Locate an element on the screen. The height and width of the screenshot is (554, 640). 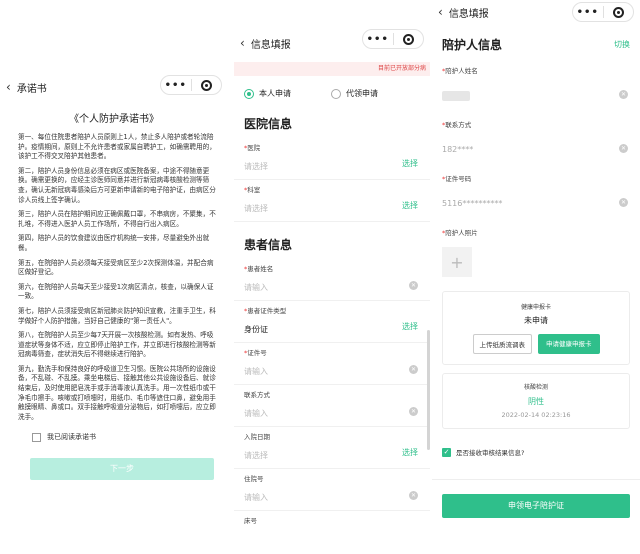
agree-row: 我已阅读承诺书 is located at coordinates (114, 437).